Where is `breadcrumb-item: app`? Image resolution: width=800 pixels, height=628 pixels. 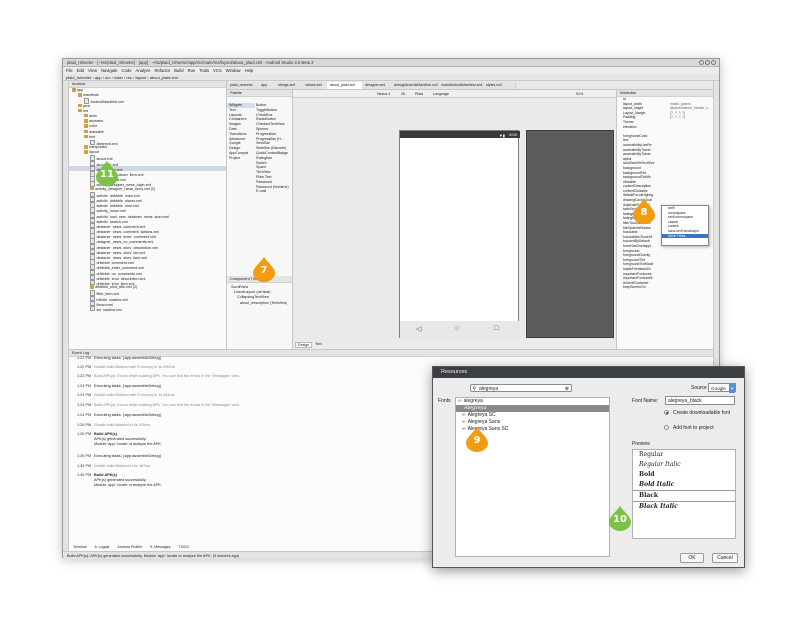 breadcrumb-item: app is located at coordinates (98, 77).